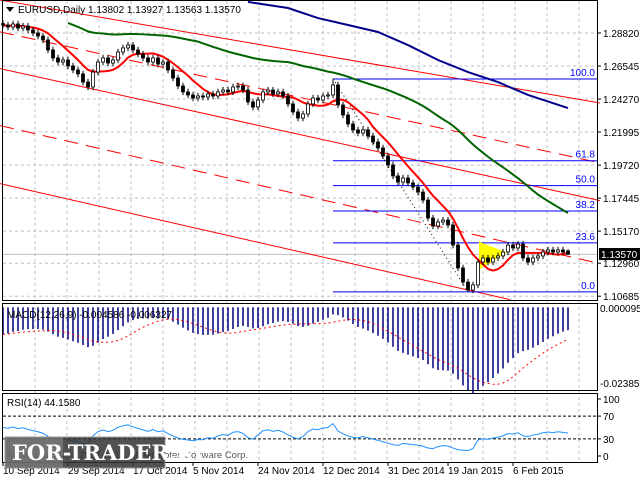  Describe the element at coordinates (621, 232) in the screenshot. I see `price-tick-label: 1.15170` at that location.